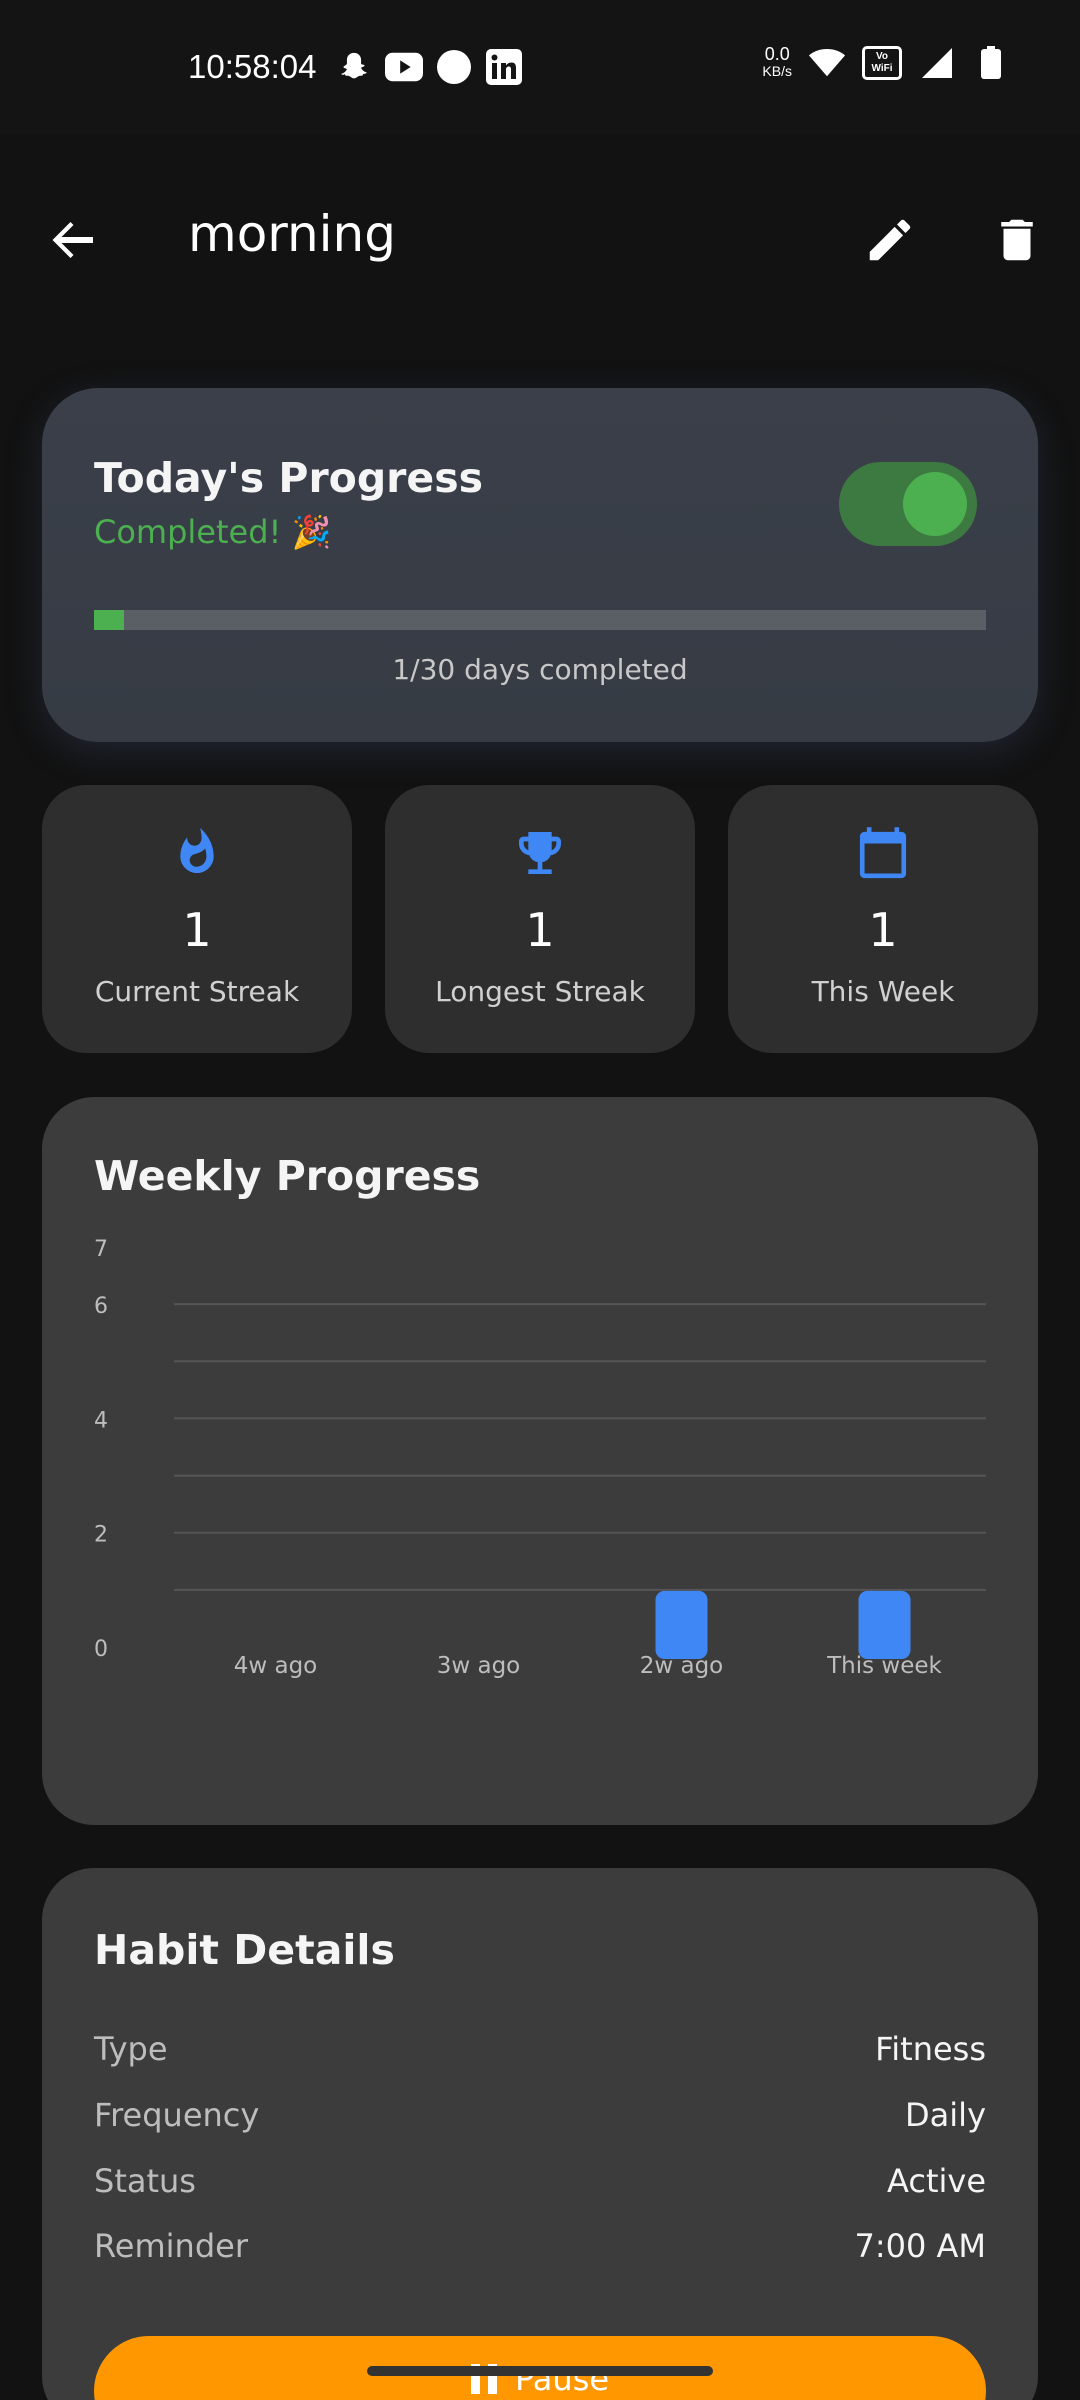 The width and height of the screenshot is (1080, 2400). Describe the element at coordinates (540, 240) in the screenshot. I see `app-bar: morning` at that location.